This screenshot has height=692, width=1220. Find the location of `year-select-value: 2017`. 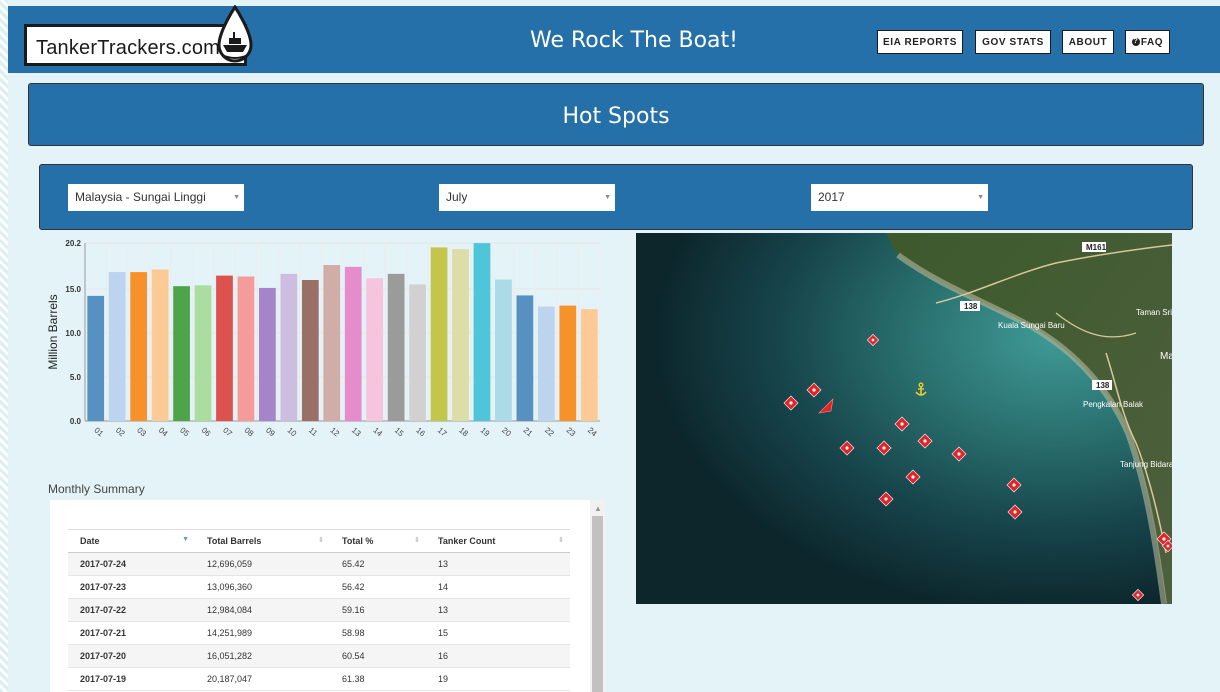

year-select-value: 2017 is located at coordinates (831, 197).